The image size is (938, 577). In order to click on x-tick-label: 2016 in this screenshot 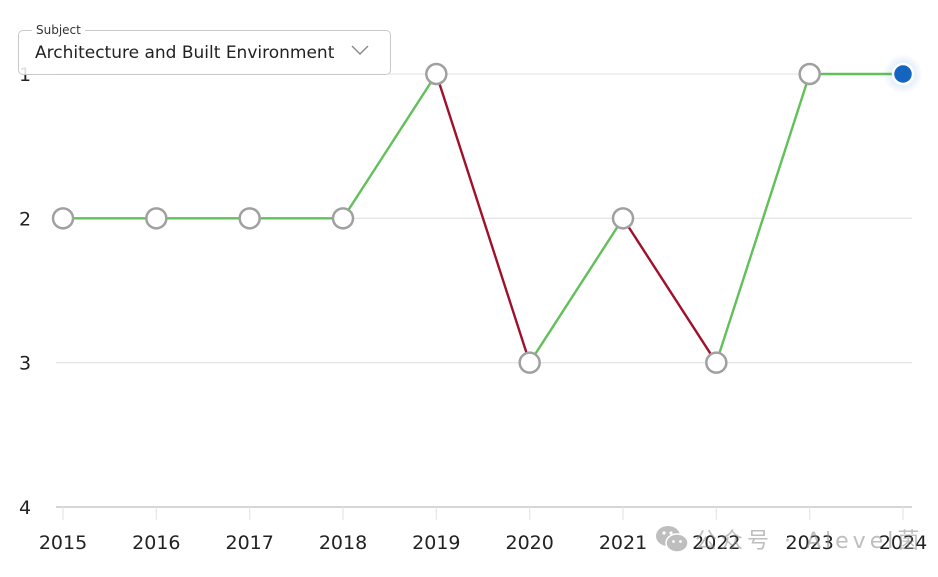, I will do `click(156, 543)`.